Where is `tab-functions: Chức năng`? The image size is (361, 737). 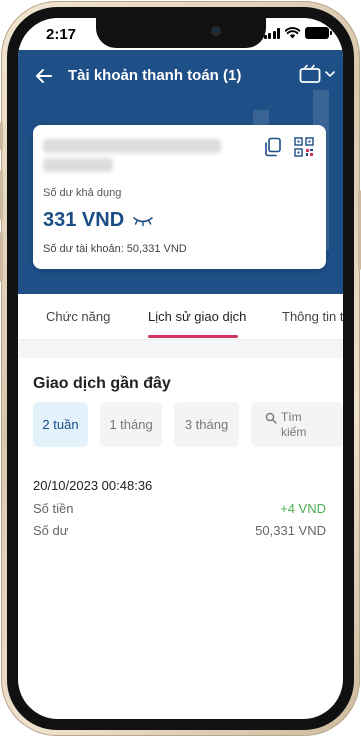 tab-functions: Chức năng is located at coordinates (78, 316).